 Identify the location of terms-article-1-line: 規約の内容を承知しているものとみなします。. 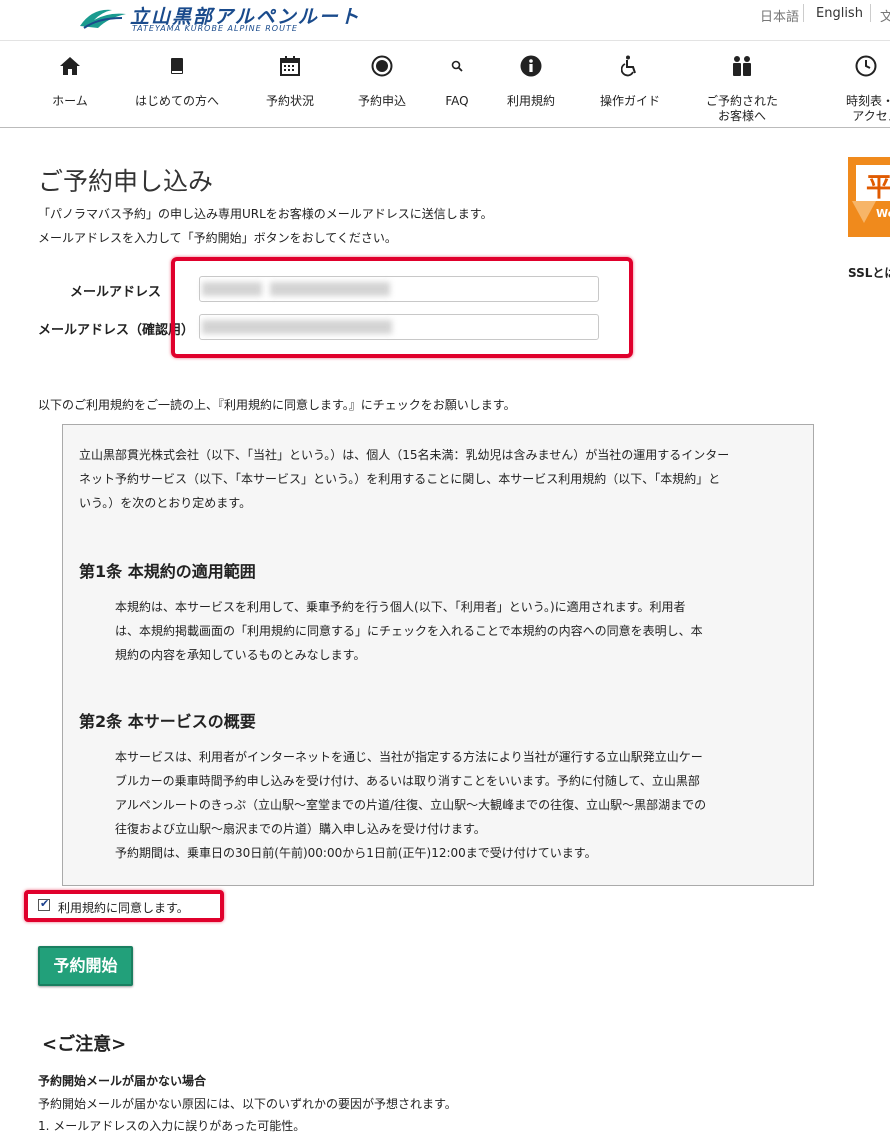
(240, 655).